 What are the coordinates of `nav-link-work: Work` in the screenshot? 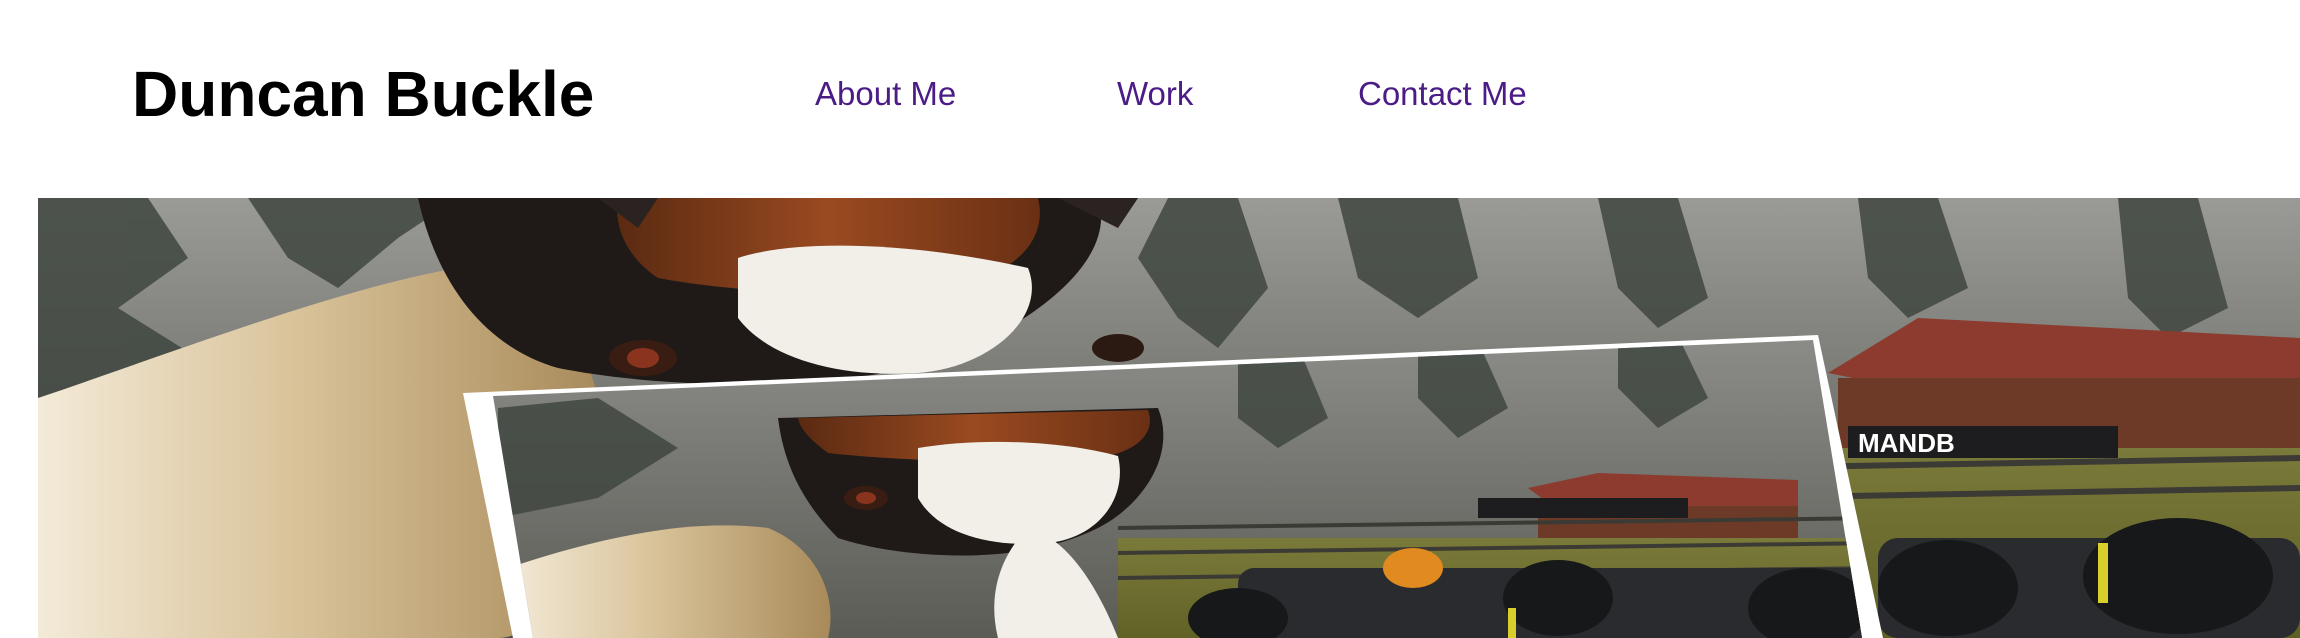 It's located at (1155, 94).